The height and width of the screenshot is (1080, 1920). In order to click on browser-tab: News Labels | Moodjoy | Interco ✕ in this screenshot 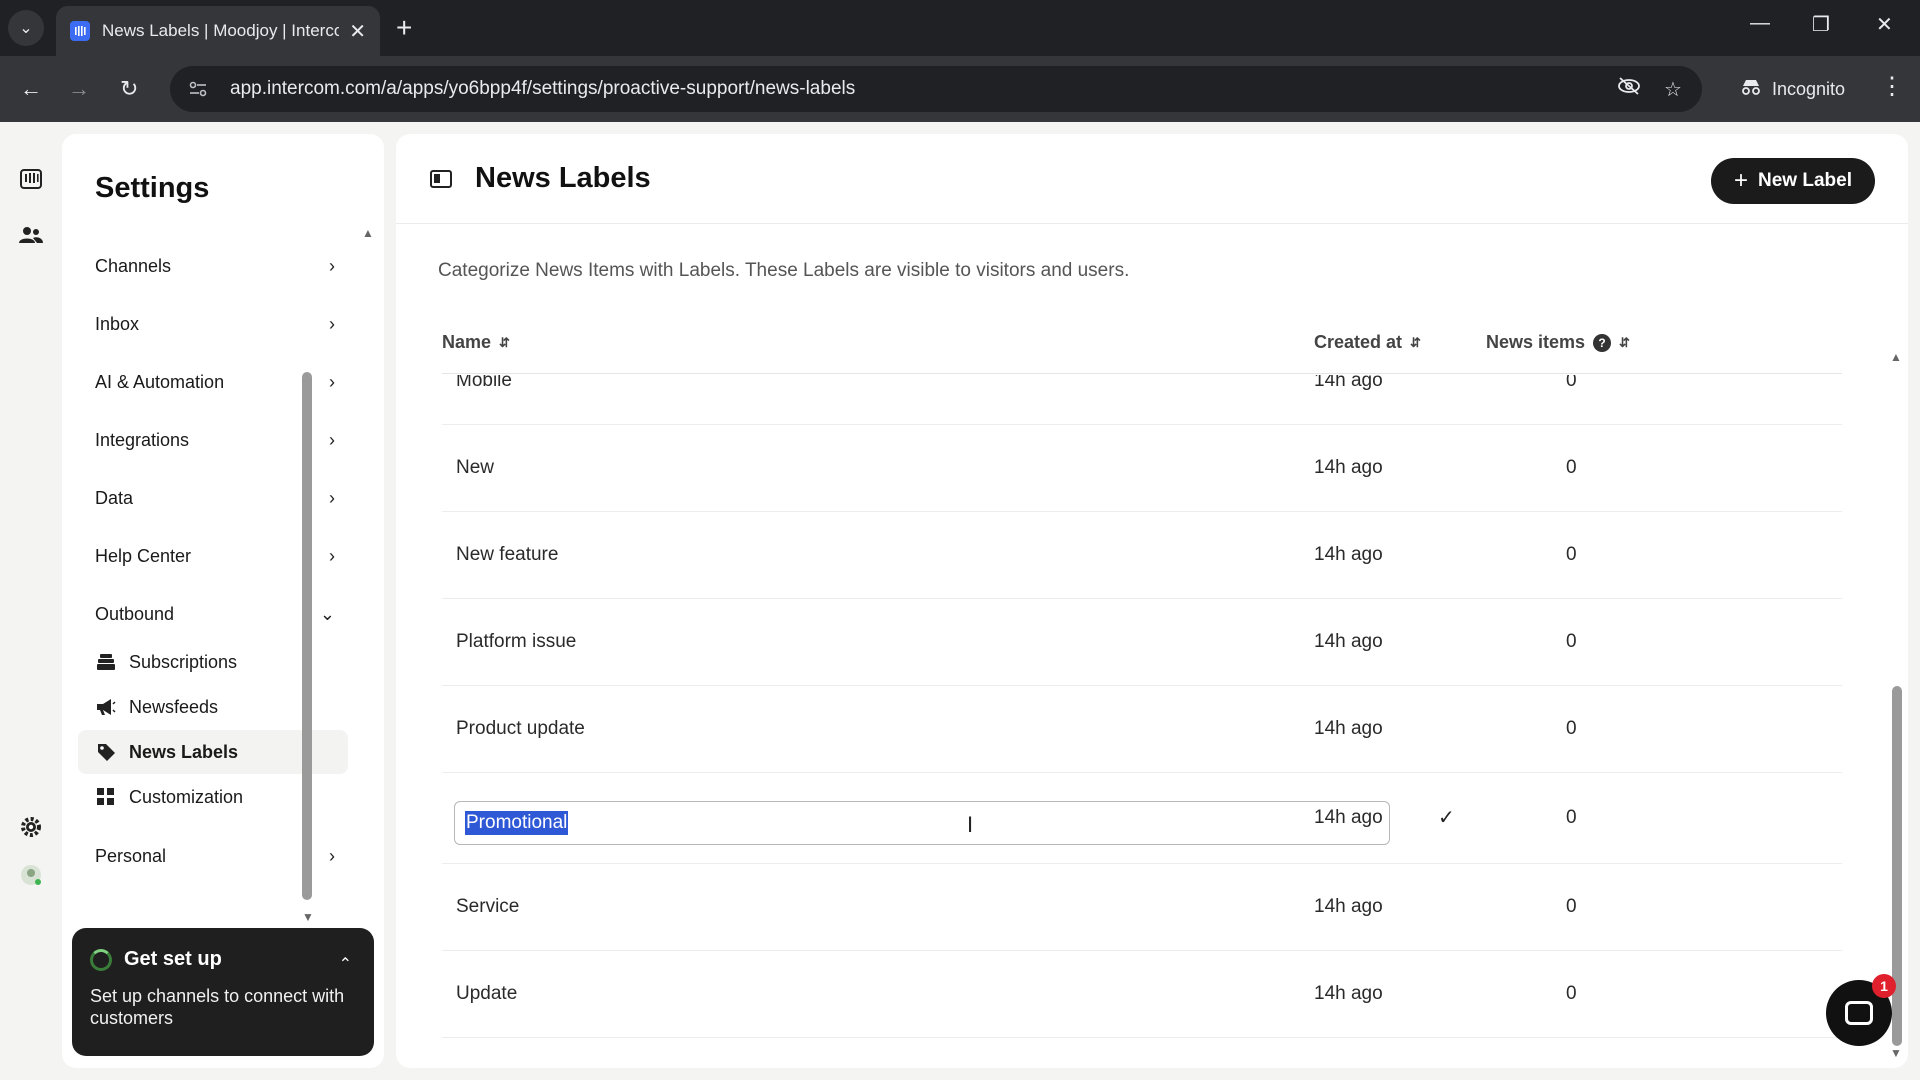, I will do `click(218, 31)`.